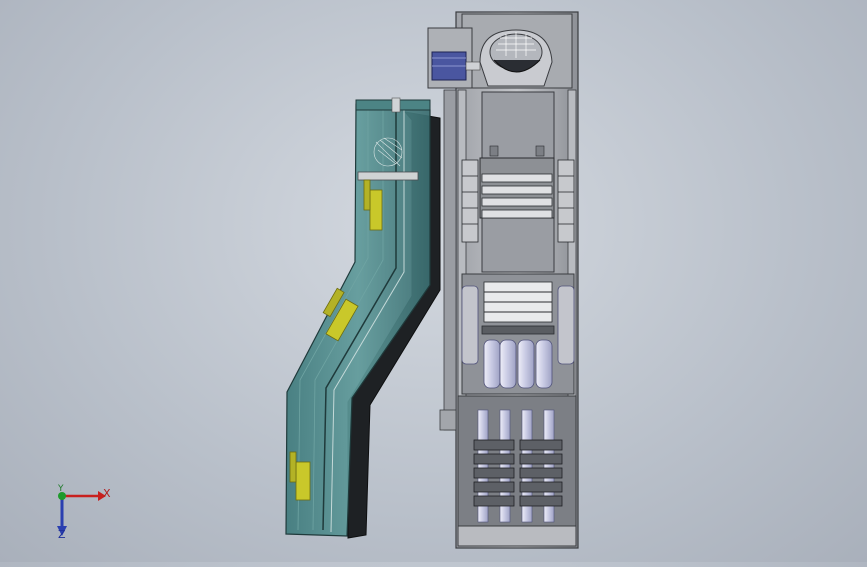 This screenshot has width=867, height=567. What do you see at coordinates (518, 308) in the screenshot?
I see `guide-plates-mid` at bounding box center [518, 308].